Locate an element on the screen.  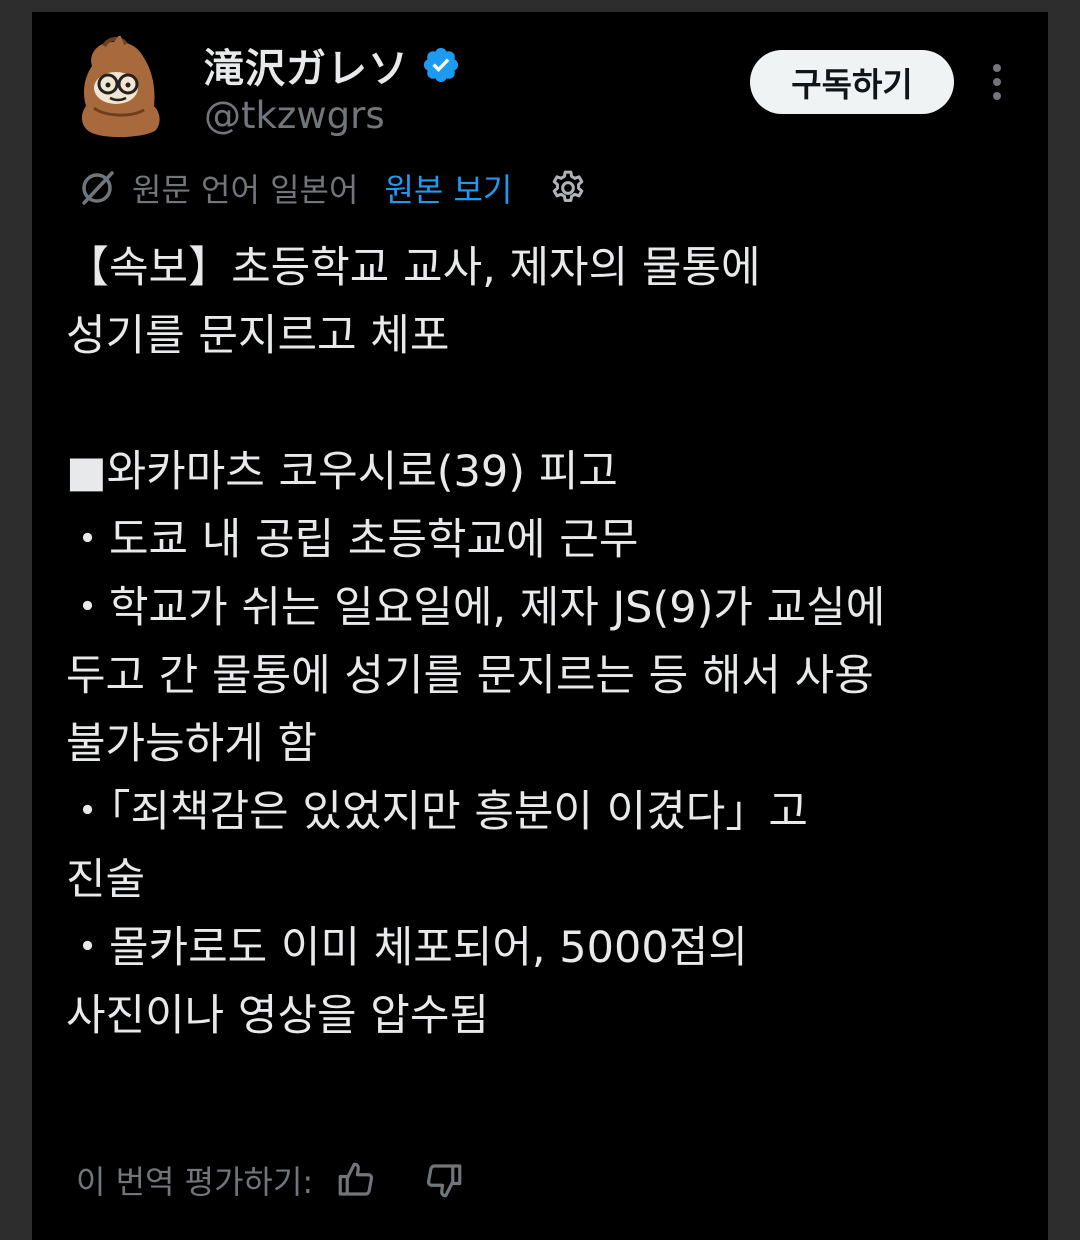
display-name: 滝沢ガレソ is located at coordinates (306, 65).